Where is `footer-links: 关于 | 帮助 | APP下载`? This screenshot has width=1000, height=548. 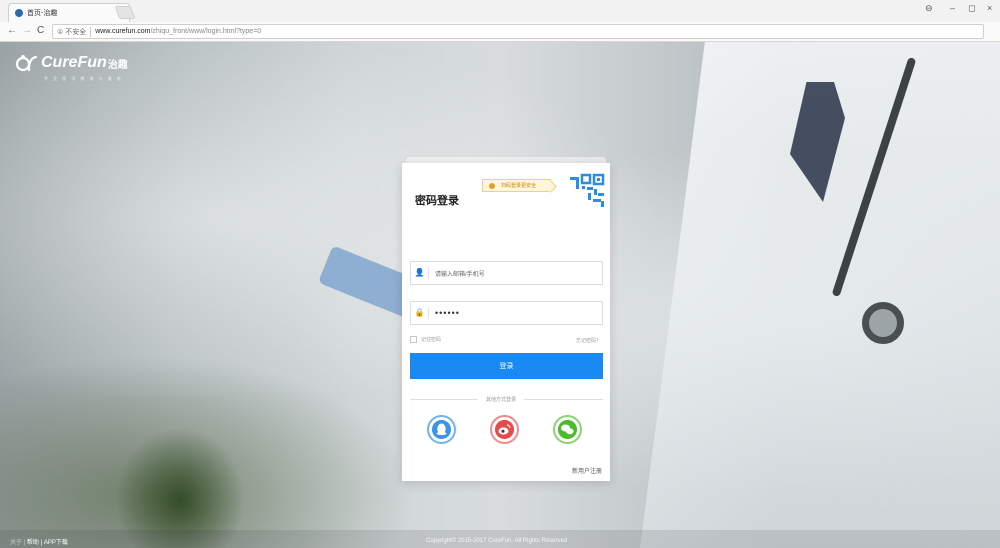
footer-links: 关于 | 帮助 | APP下载 is located at coordinates (39, 543).